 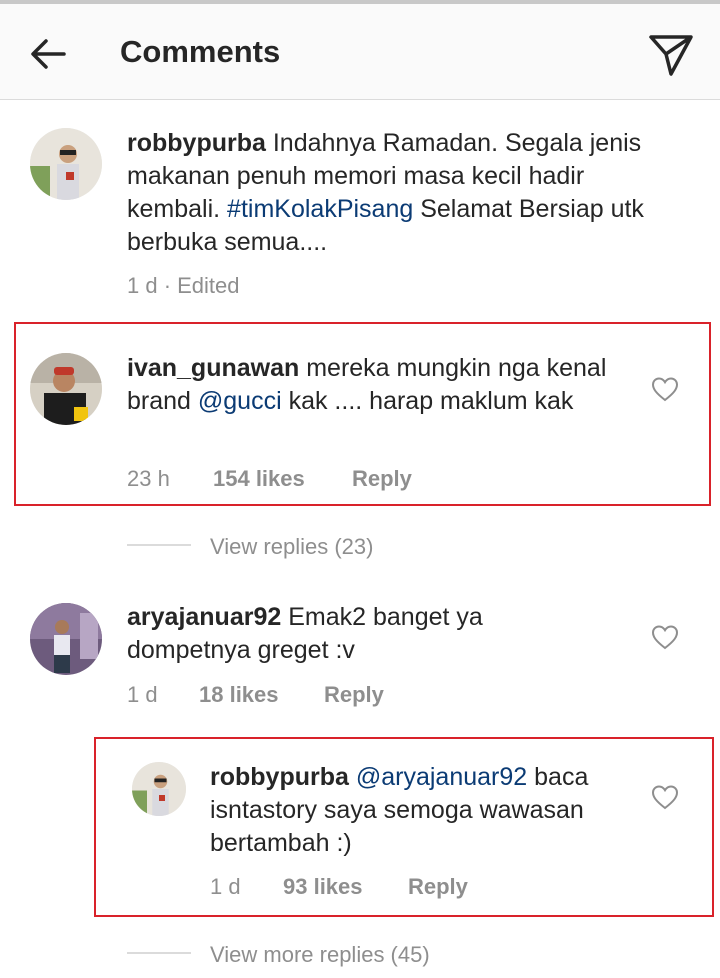 I want to click on mention-link: @gucci, so click(x=240, y=401).